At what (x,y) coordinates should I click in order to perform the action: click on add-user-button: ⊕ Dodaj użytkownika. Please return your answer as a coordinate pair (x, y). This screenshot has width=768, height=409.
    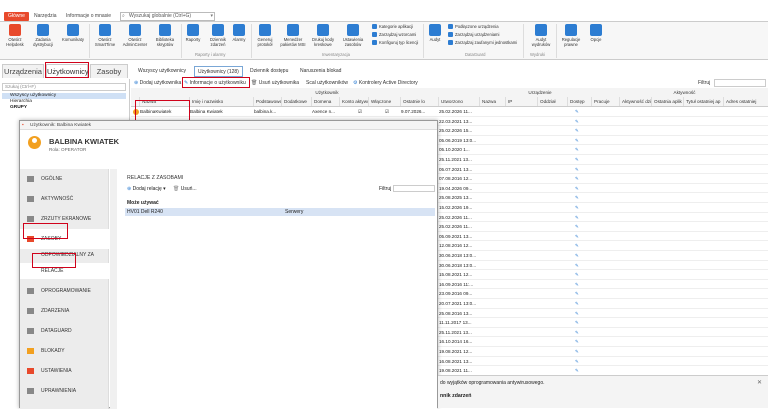
    Looking at the image, I should click on (157, 83).